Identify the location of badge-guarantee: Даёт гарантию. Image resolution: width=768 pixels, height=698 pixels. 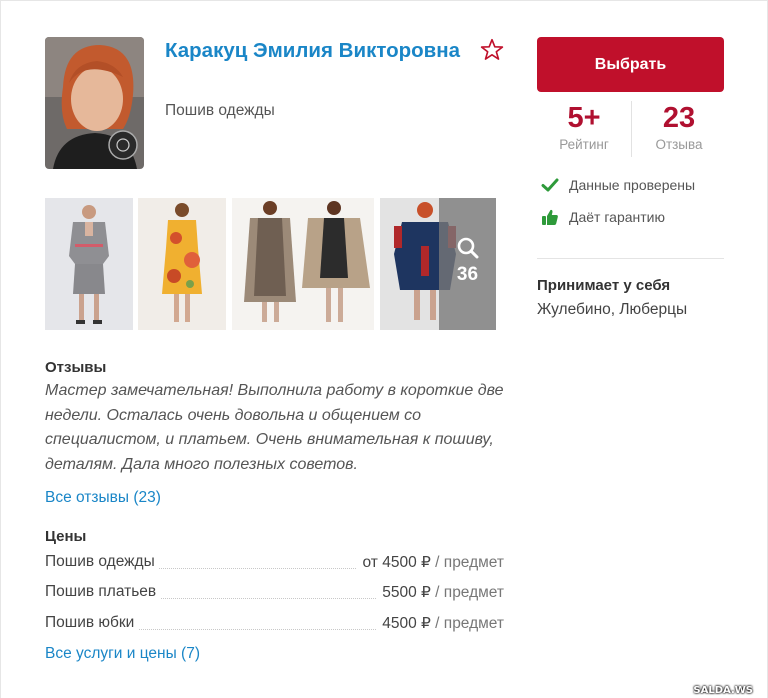
(603, 217).